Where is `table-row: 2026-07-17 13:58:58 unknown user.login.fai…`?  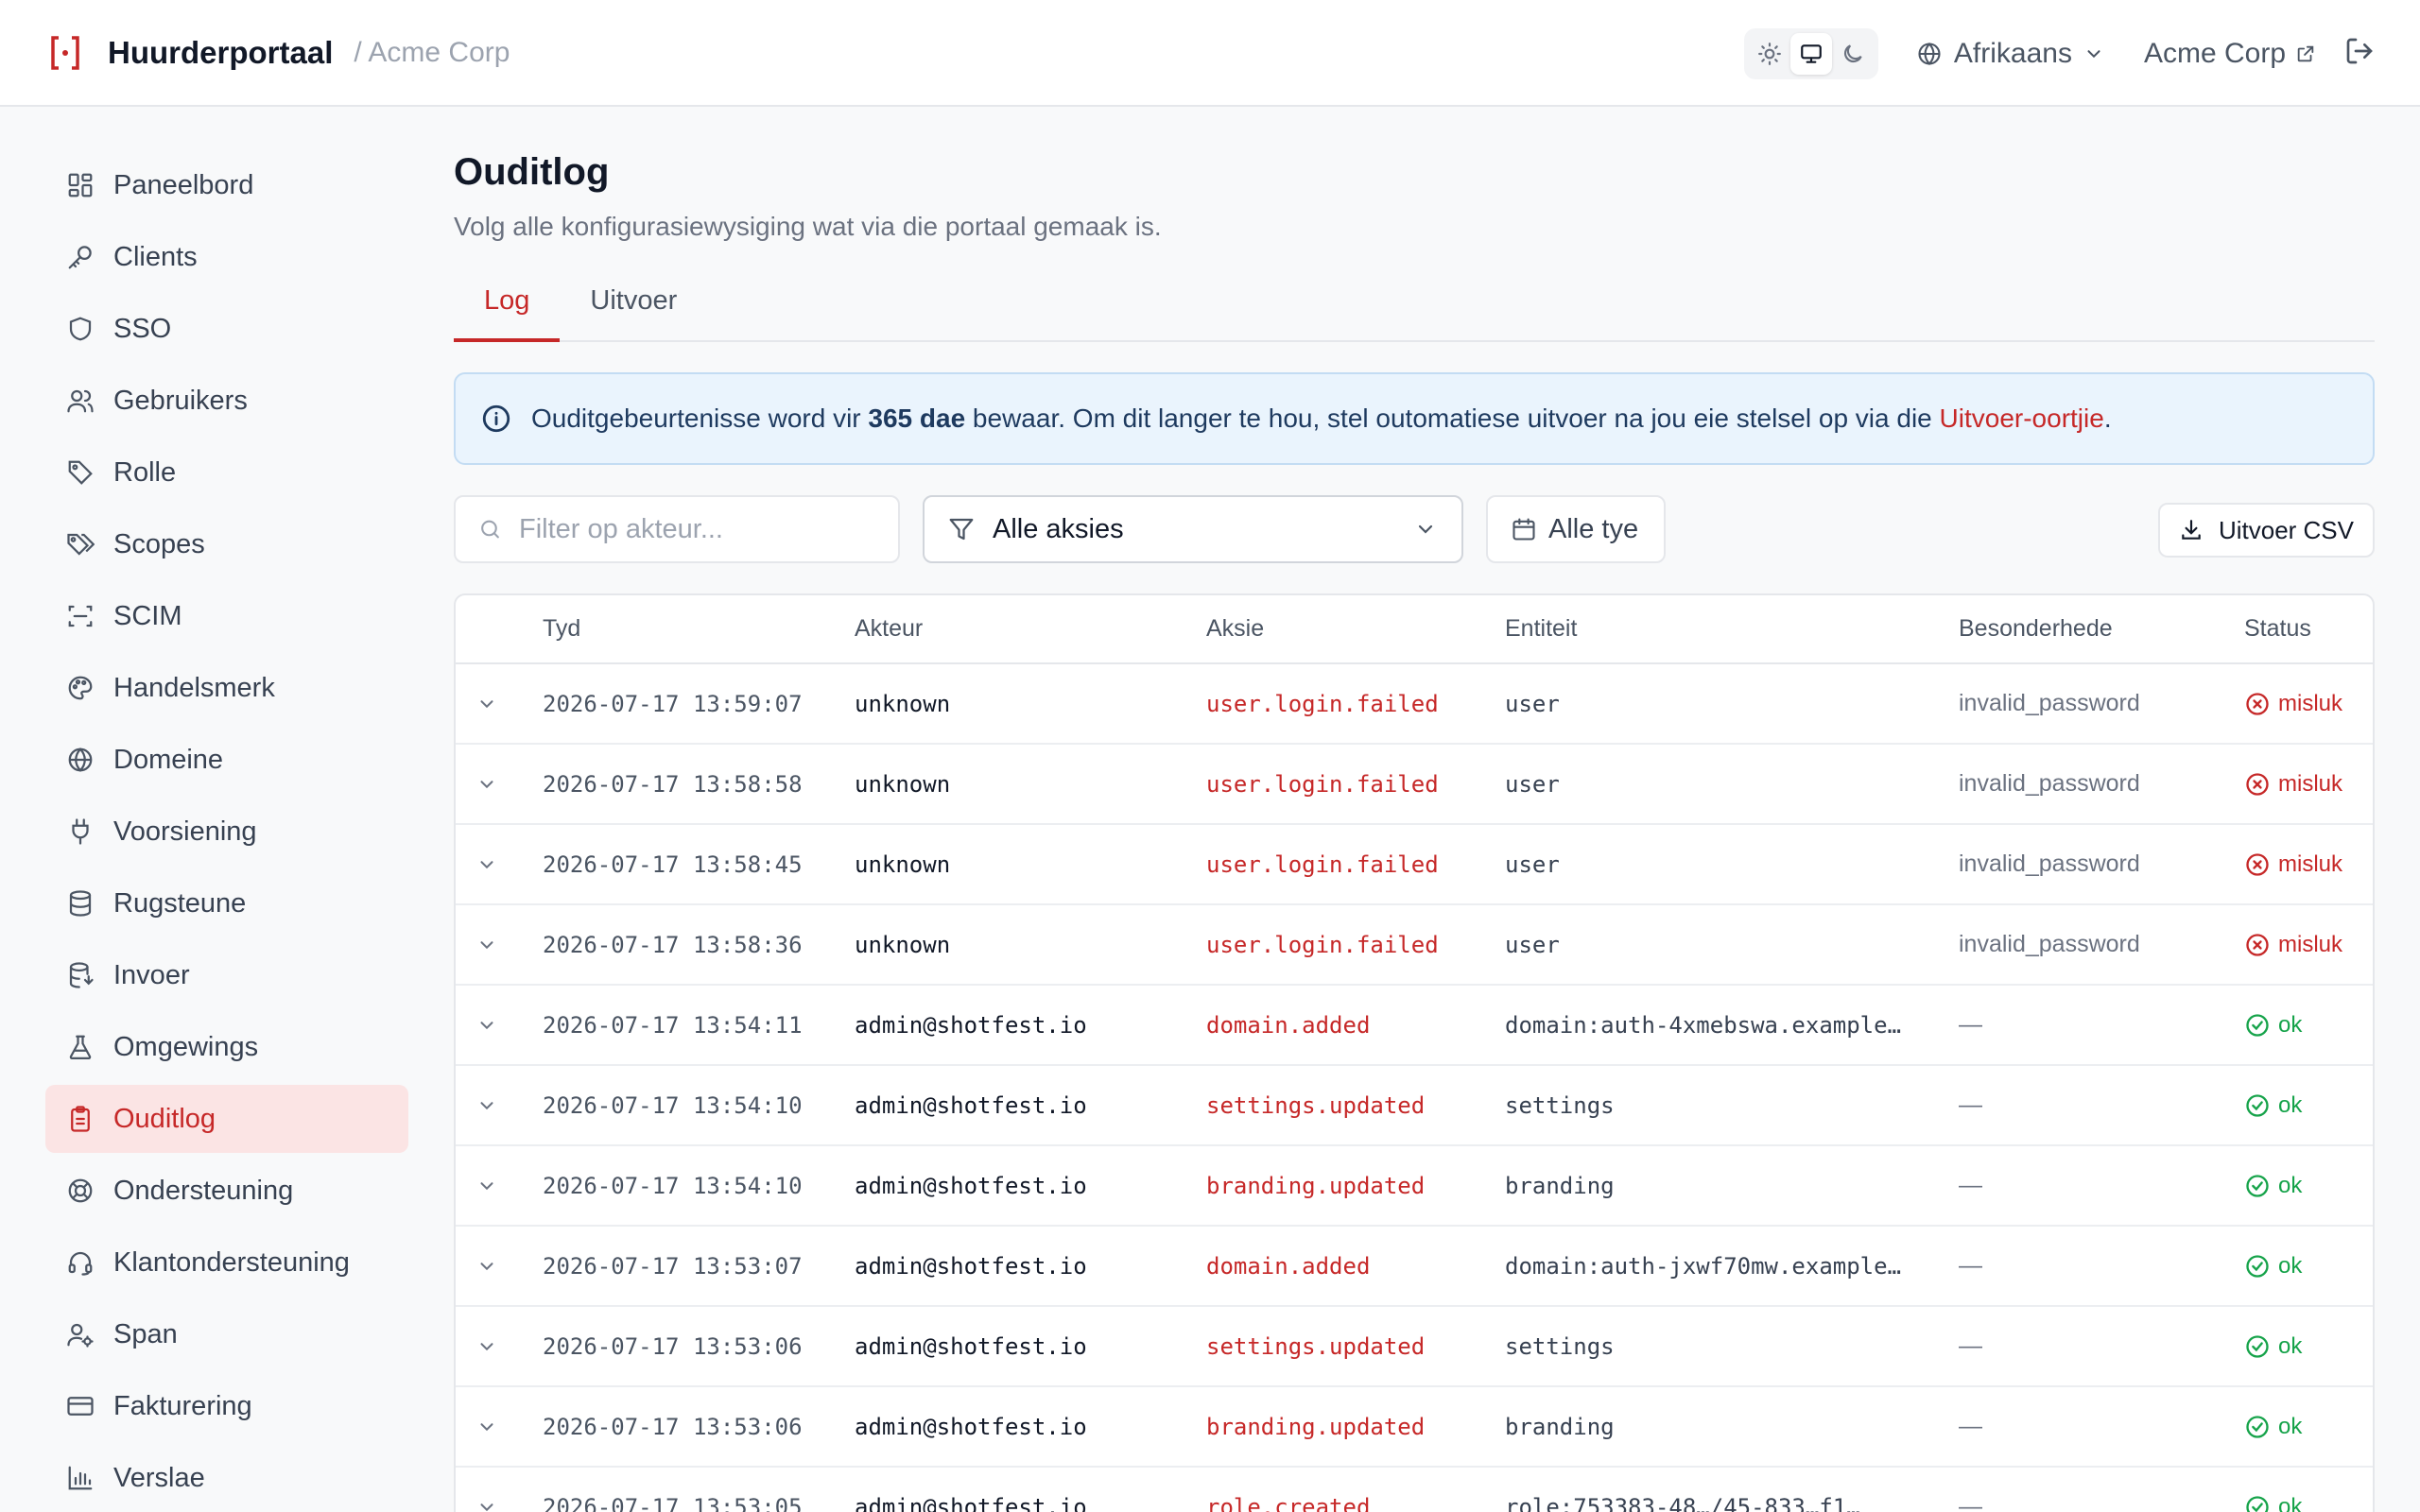 table-row: 2026-07-17 13:58:58 unknown user.login.fai… is located at coordinates (1414, 784).